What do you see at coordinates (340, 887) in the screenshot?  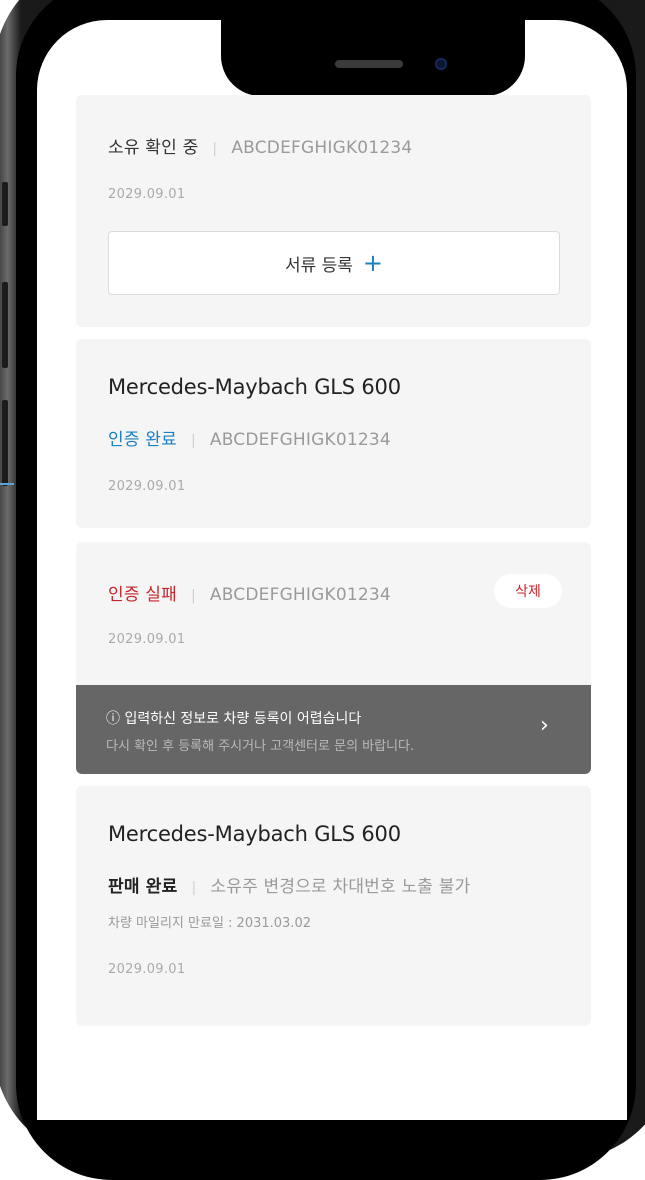 I see `status-note: 소유주 변경으로 차대번호 노출 불가` at bounding box center [340, 887].